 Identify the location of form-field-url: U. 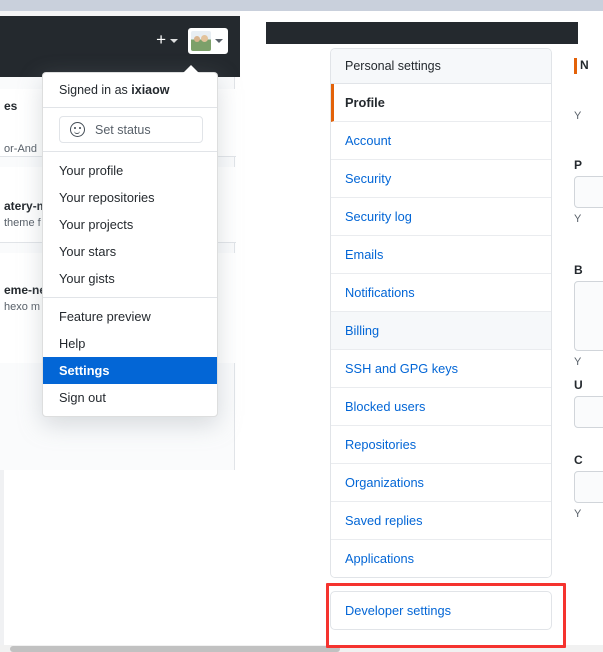
(588, 403).